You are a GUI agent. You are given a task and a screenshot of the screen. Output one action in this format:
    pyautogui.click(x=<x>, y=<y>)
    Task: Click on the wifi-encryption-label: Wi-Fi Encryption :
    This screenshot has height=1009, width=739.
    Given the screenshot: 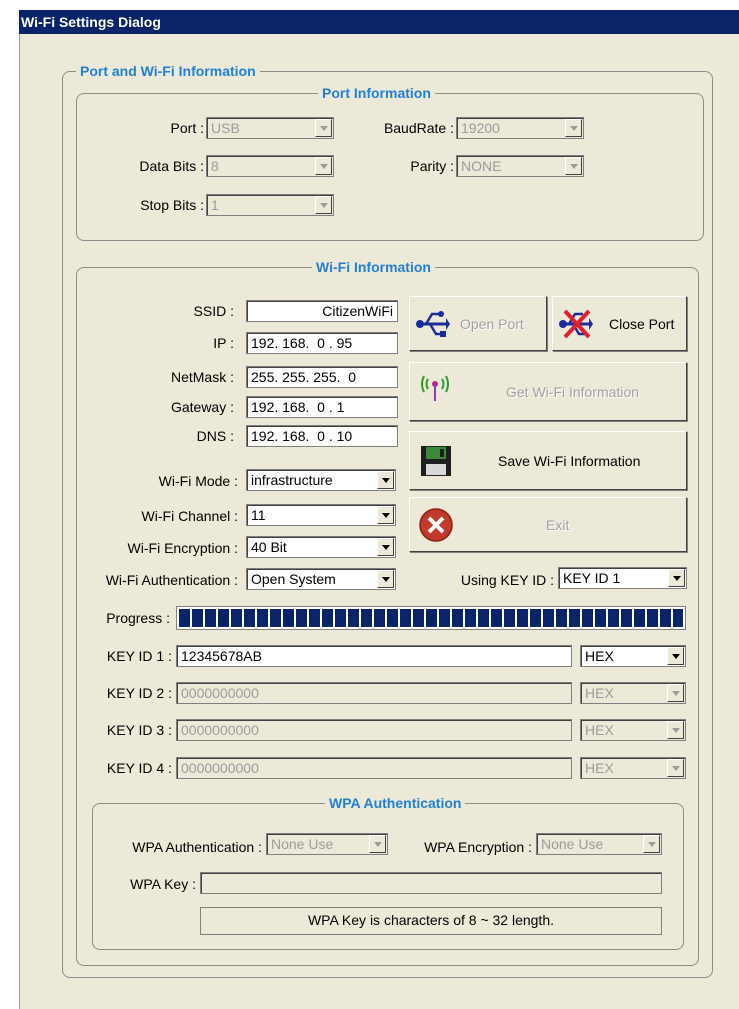 What is the action you would take?
    pyautogui.click(x=182, y=548)
    